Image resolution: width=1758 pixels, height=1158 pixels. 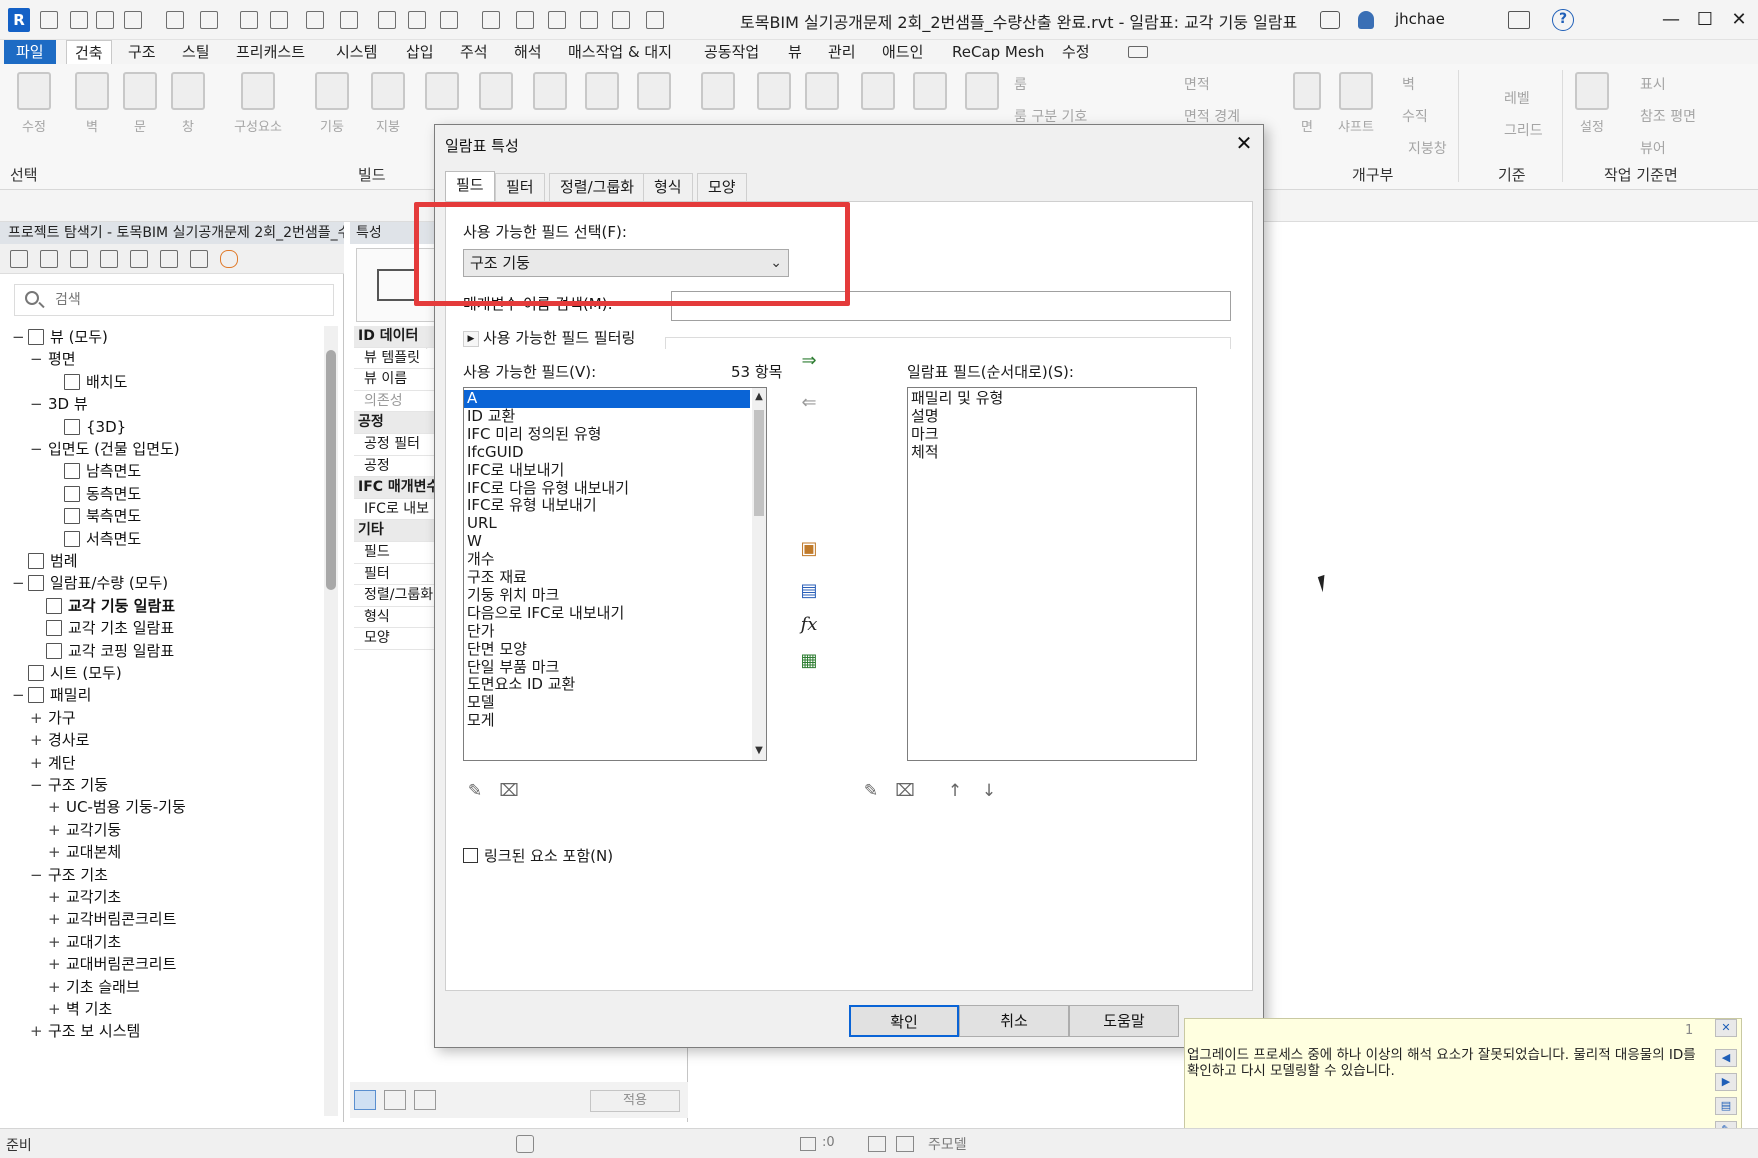 I want to click on dimension-icon, so click(x=349, y=20).